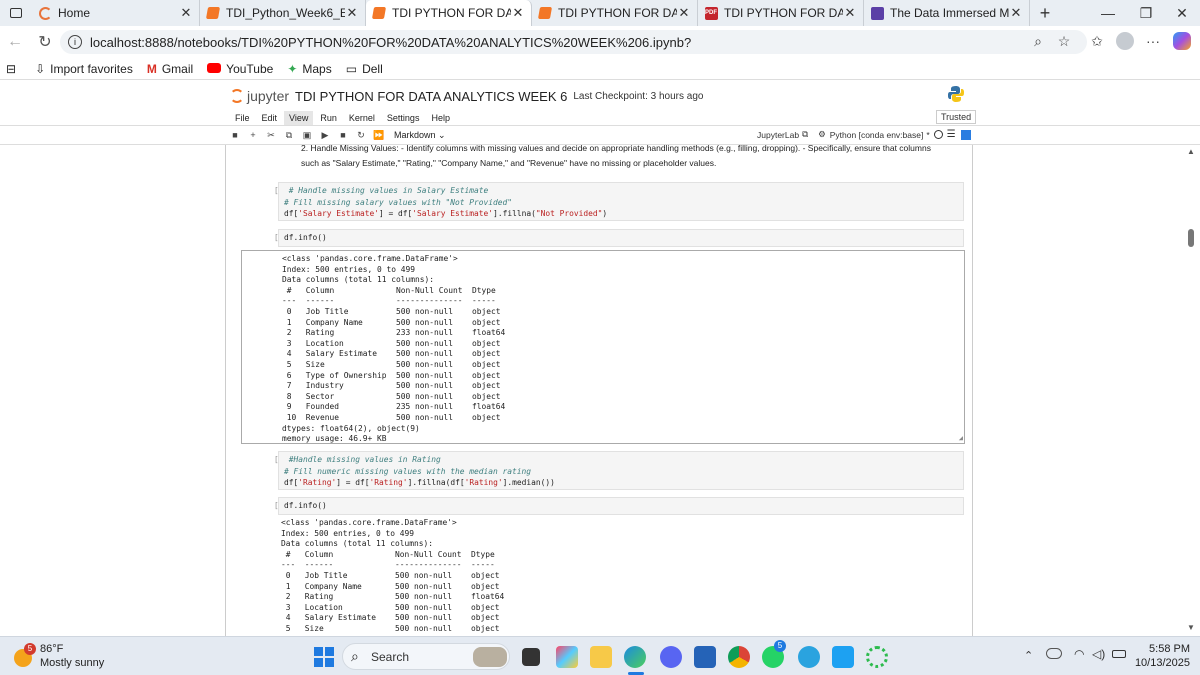 The height and width of the screenshot is (675, 1200). What do you see at coordinates (1119, 654) in the screenshot?
I see `battery-icon` at bounding box center [1119, 654].